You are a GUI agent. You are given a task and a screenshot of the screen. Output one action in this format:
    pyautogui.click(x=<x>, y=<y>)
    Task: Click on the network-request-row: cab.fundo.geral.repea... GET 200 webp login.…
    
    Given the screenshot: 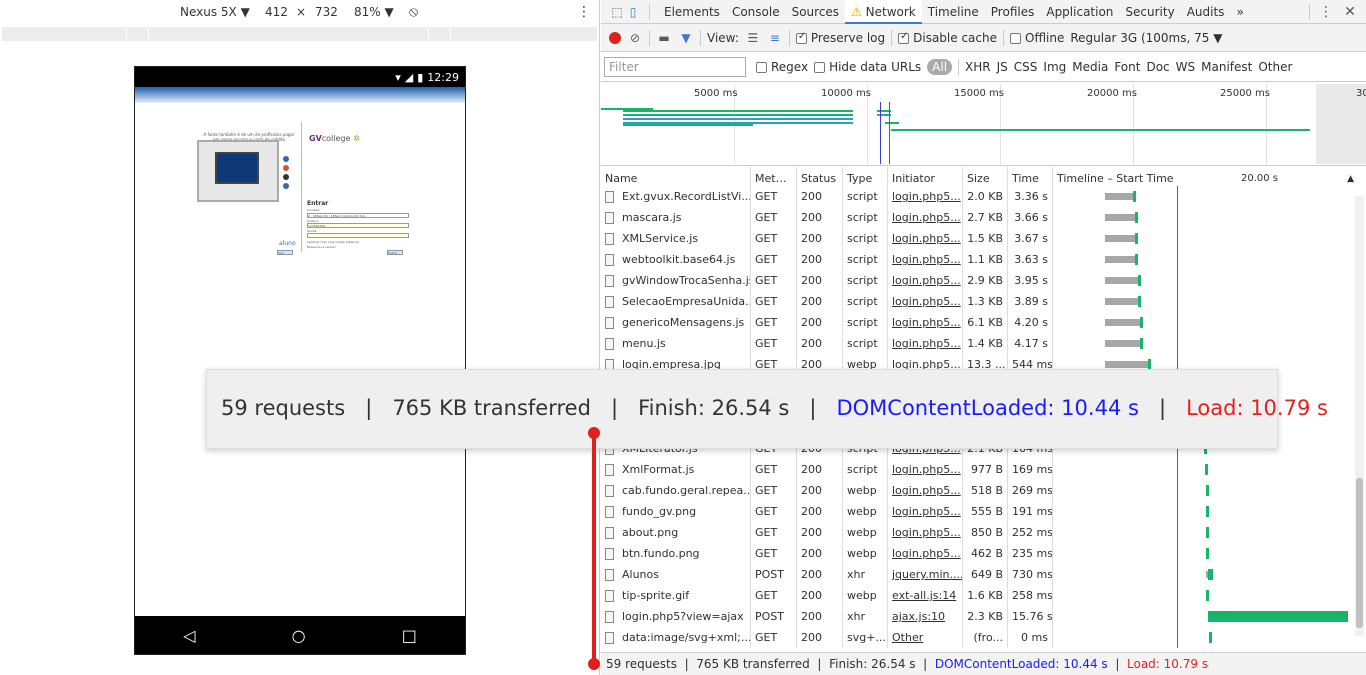 What is the action you would take?
    pyautogui.click(x=983, y=490)
    